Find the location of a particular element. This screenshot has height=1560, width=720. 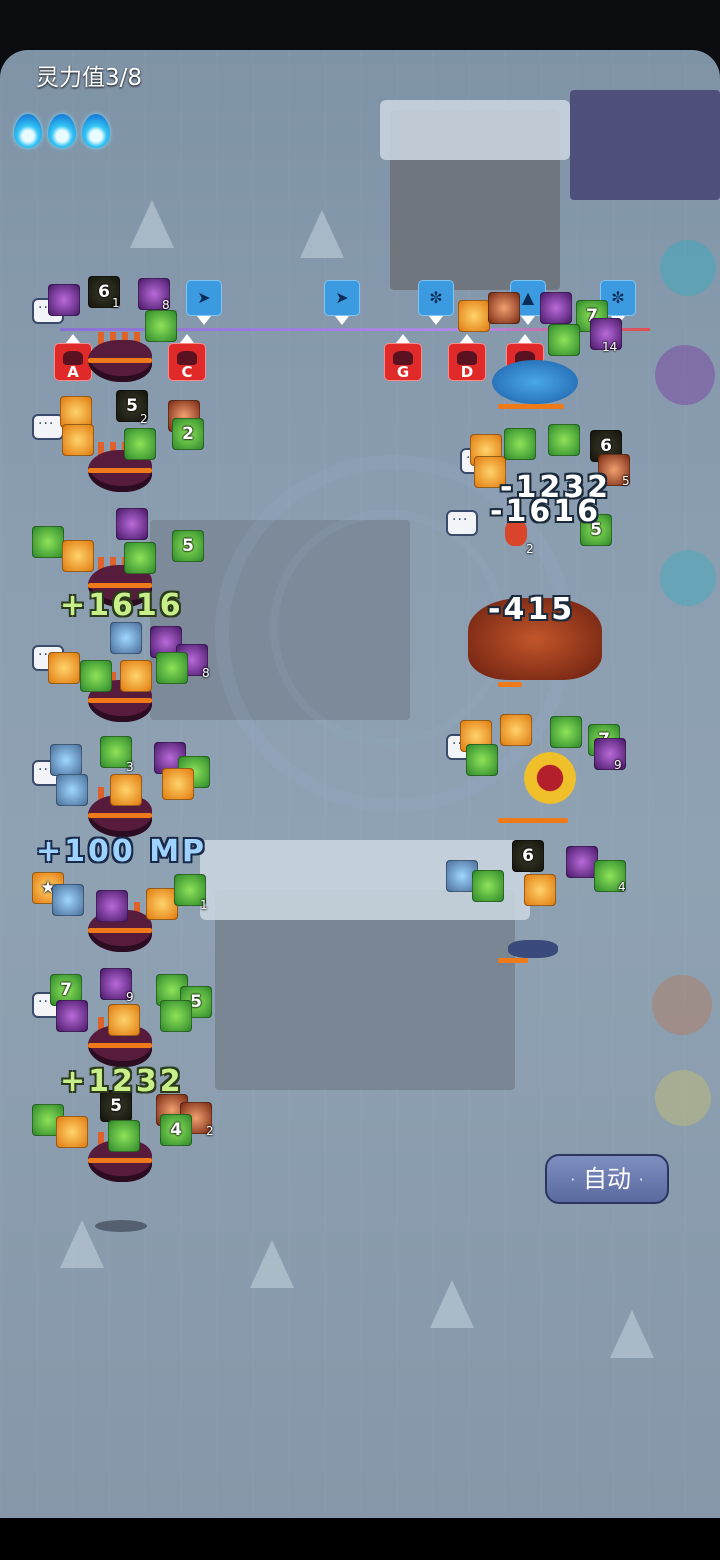

buff-icon: 5 is located at coordinates (188, 546).